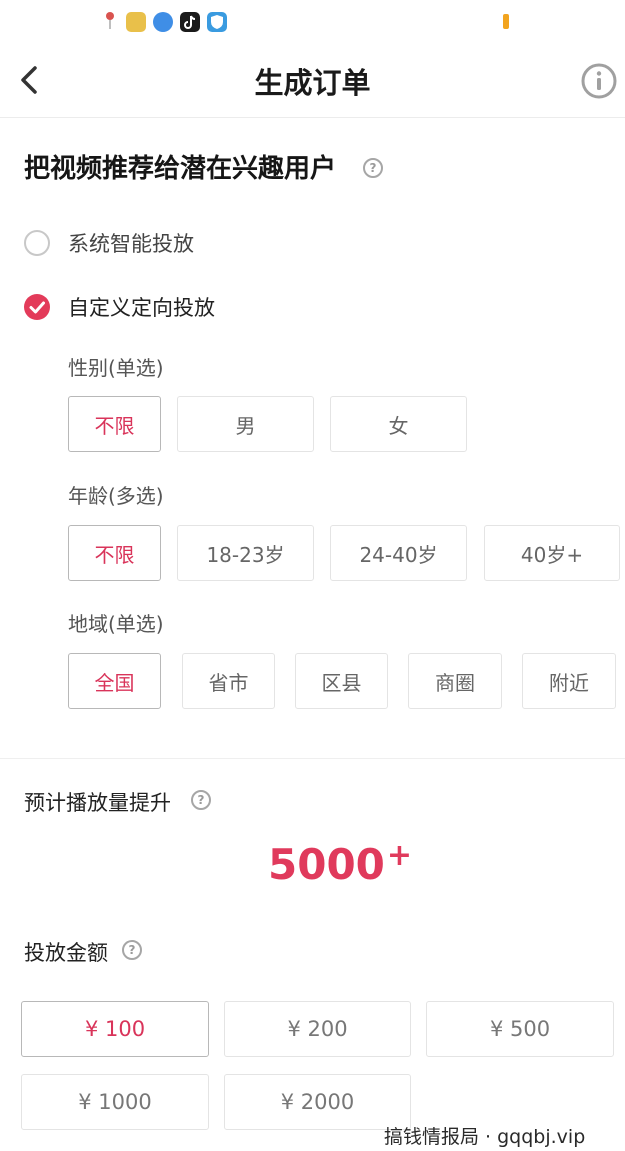  I want to click on radio-smart-delivery: 系统智能投放, so click(109, 243).